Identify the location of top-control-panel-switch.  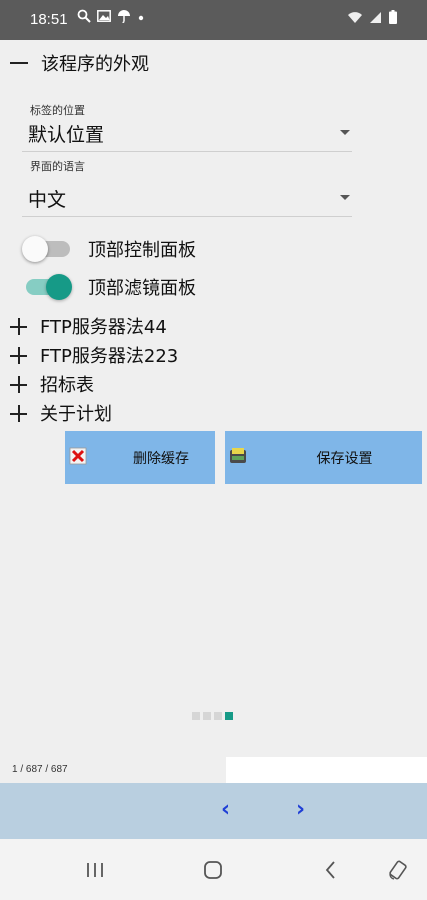
(48, 249).